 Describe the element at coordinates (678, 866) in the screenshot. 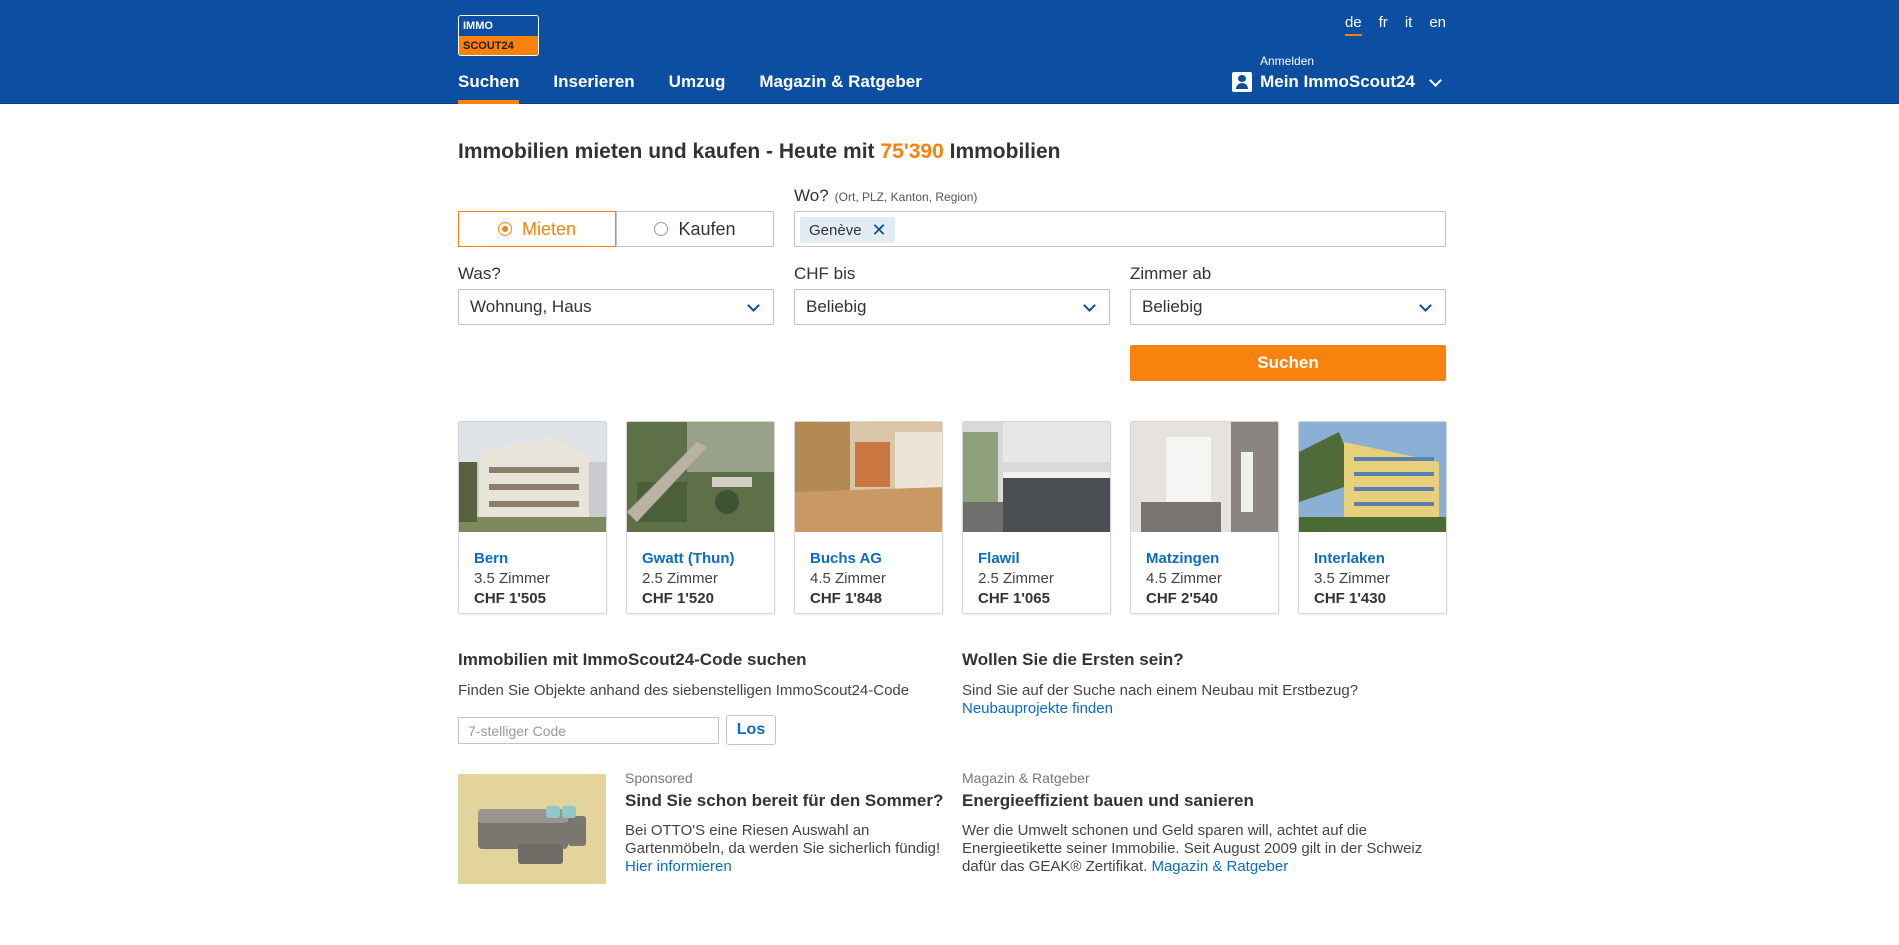

I see `sponsored-link: Hier informieren` at that location.